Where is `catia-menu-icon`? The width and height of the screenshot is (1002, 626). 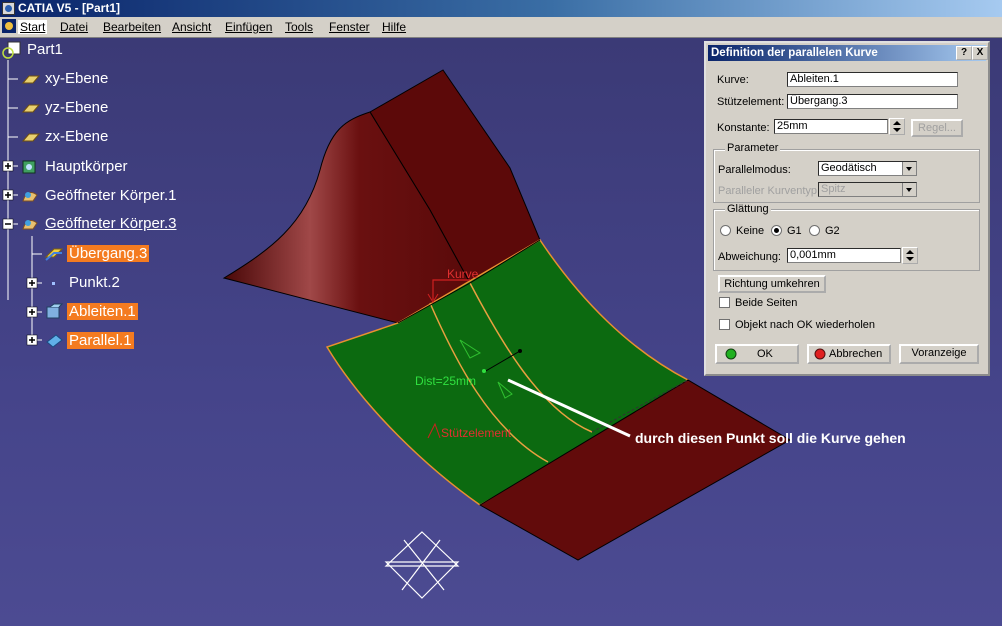
catia-menu-icon is located at coordinates (9, 26).